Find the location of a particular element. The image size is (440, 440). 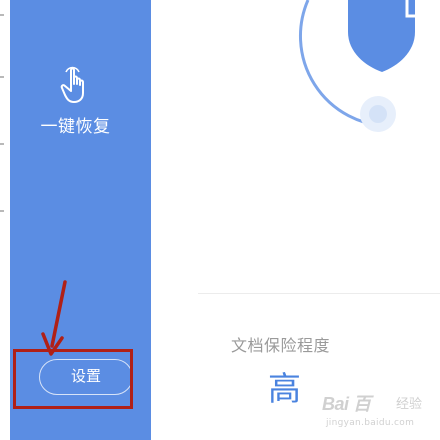

sidebar-item-restore: 一键恢复 is located at coordinates (80, 100).